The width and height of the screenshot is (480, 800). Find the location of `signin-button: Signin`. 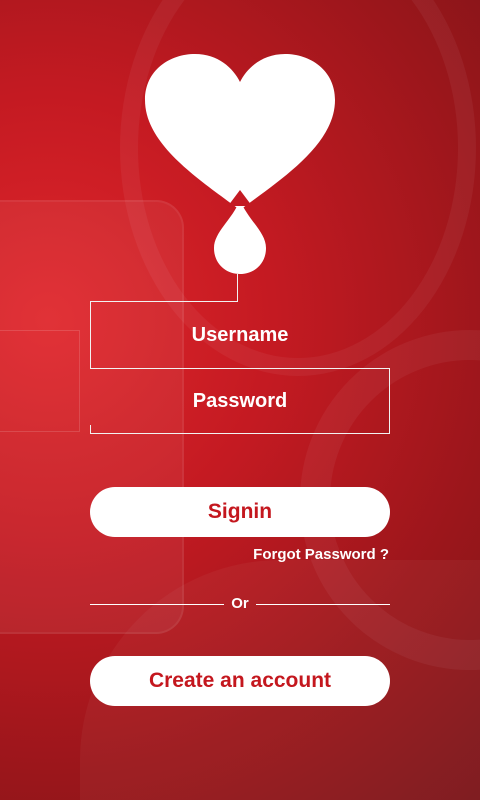

signin-button: Signin is located at coordinates (240, 512).